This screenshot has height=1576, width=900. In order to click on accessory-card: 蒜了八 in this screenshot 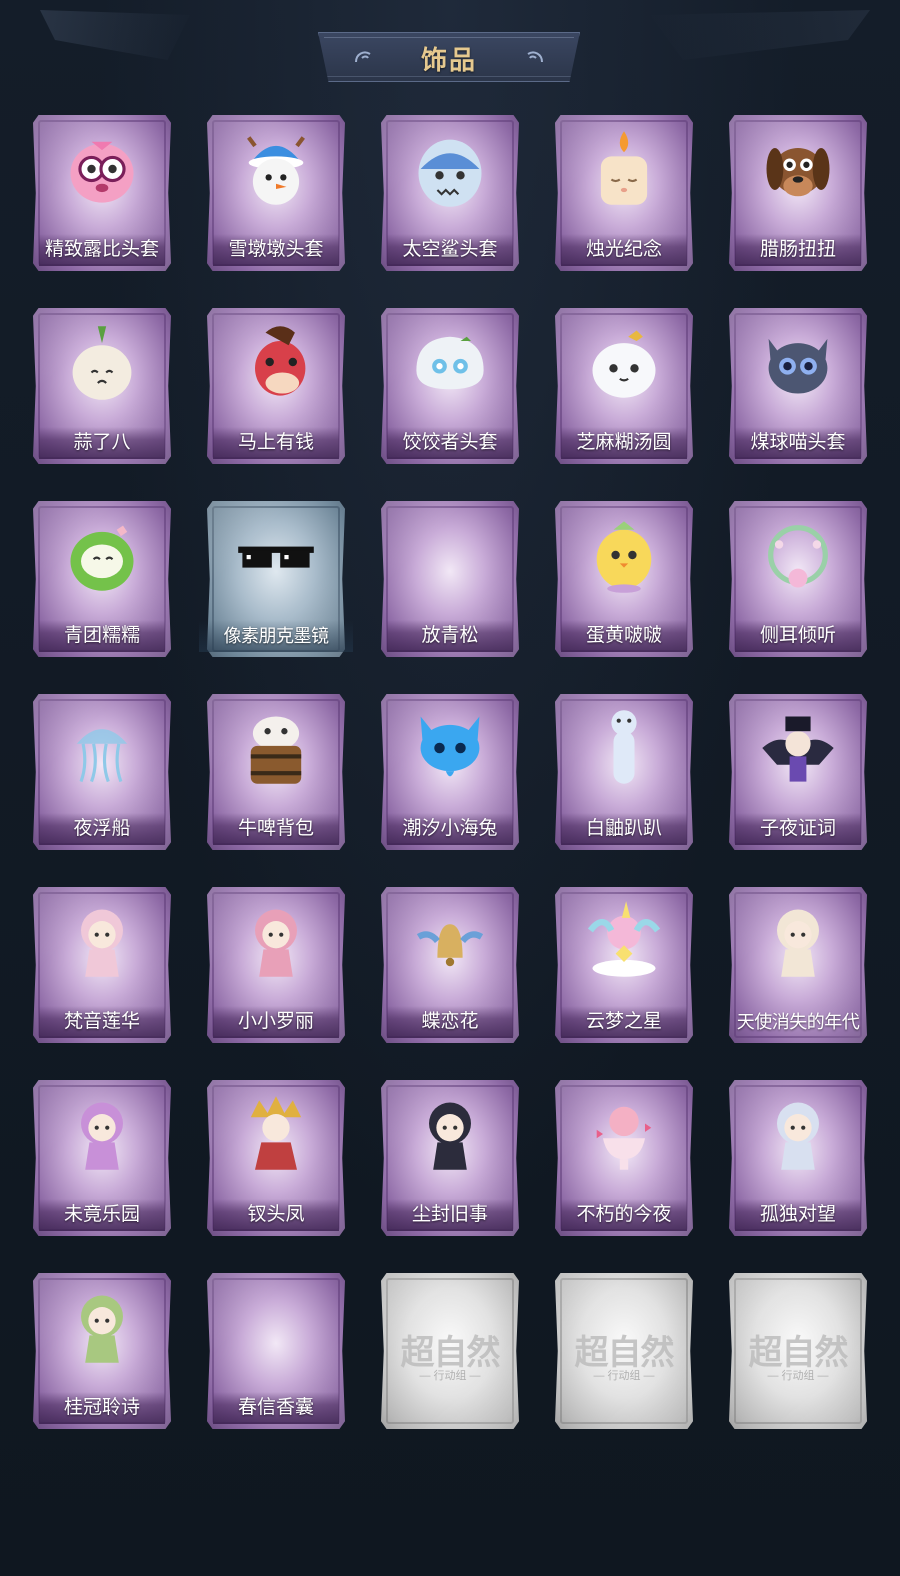, I will do `click(102, 386)`.